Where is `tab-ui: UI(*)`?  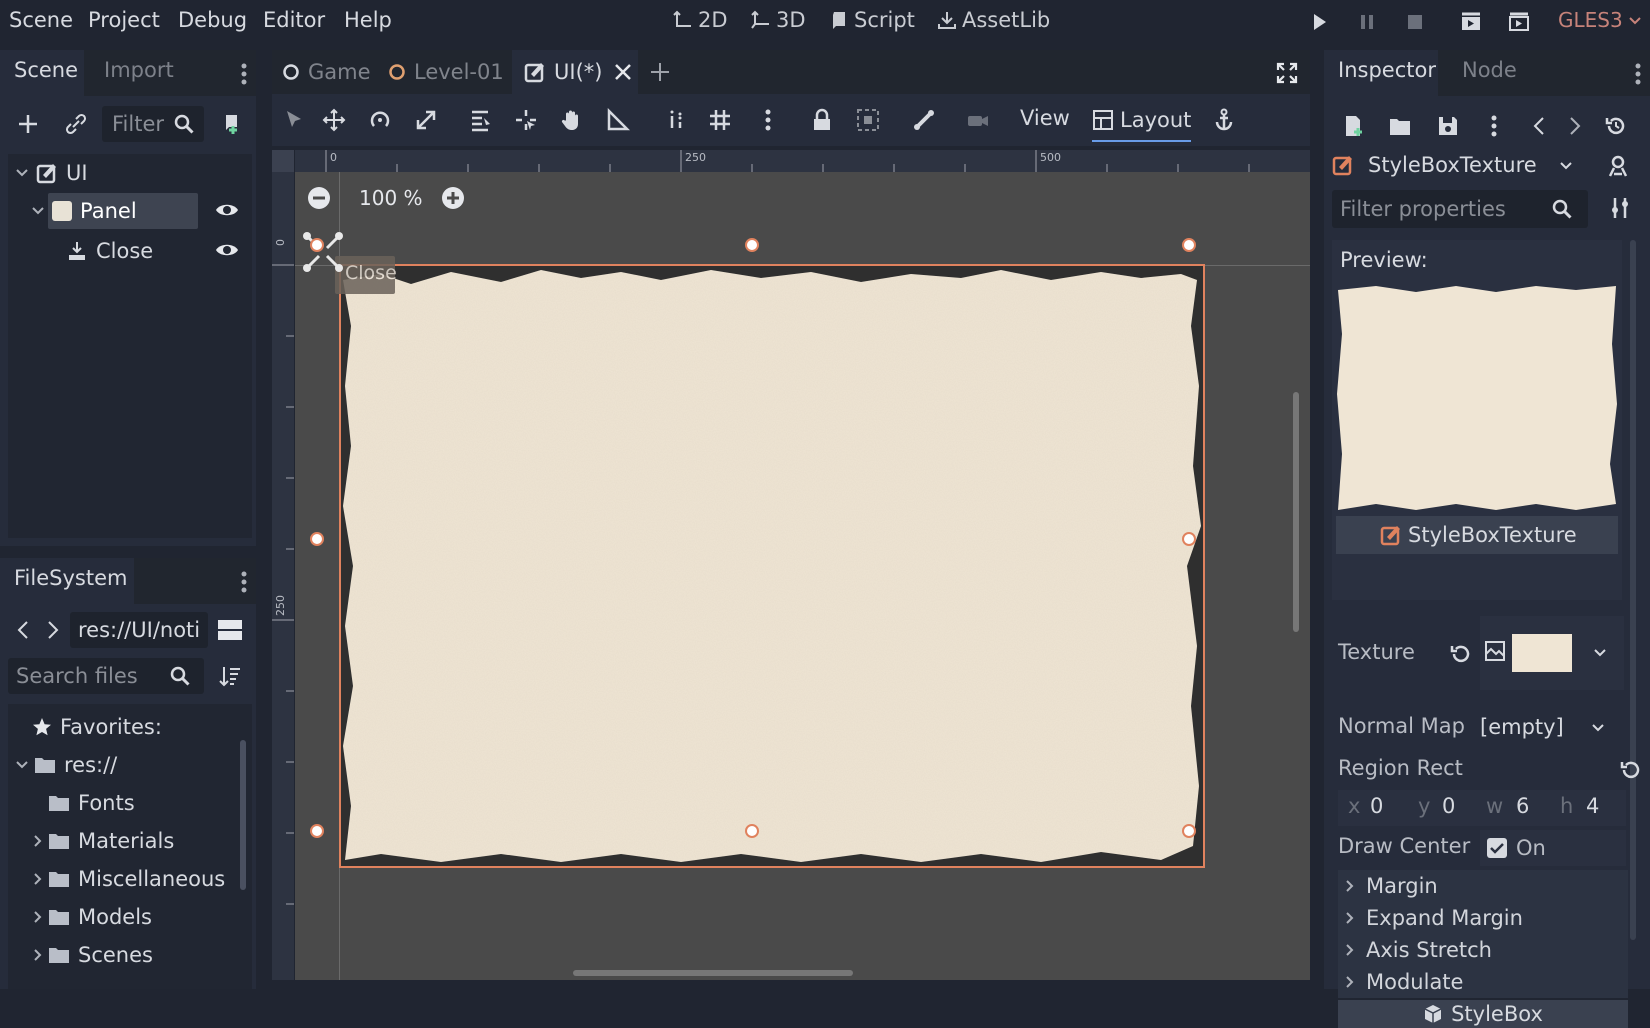 tab-ui: UI(*) is located at coordinates (575, 72).